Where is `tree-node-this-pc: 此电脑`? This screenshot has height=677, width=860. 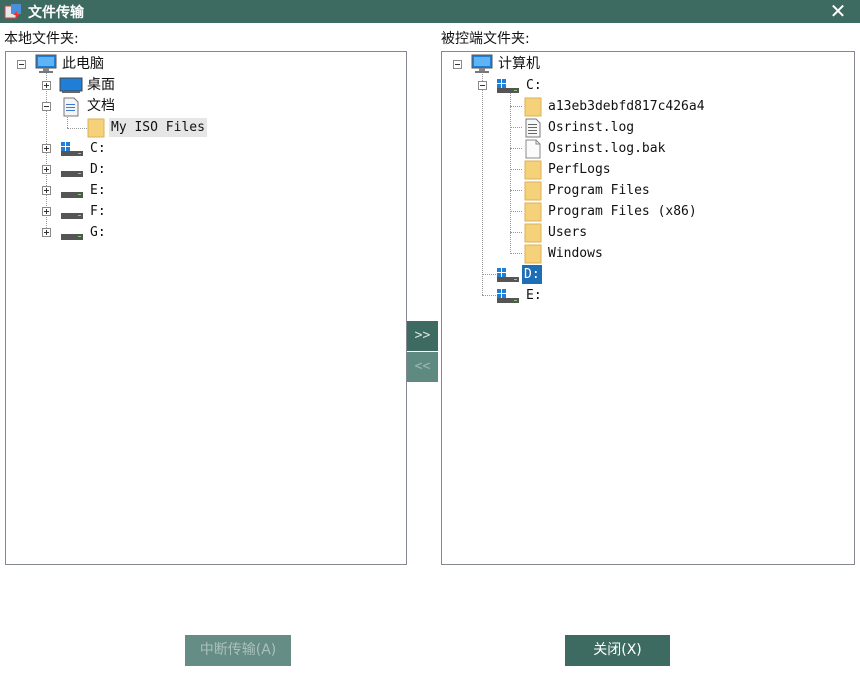 tree-node-this-pc: 此电脑 is located at coordinates (156, 64).